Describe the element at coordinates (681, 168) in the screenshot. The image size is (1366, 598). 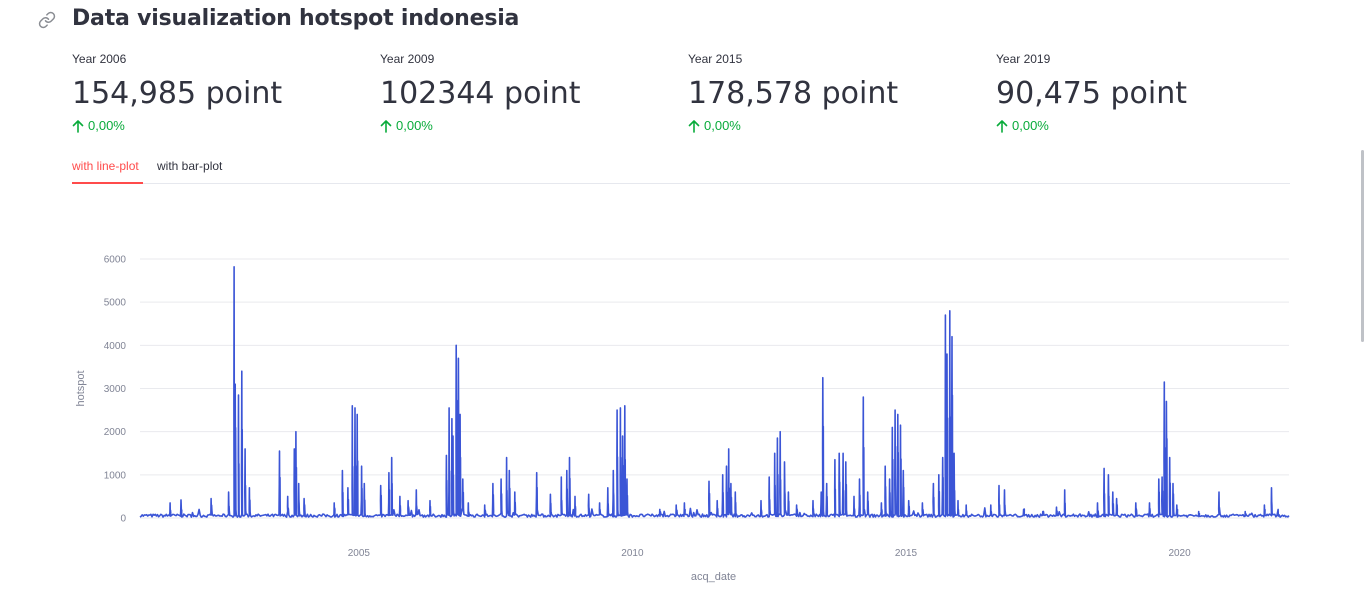
I see `chart-tabs: with line-plot with bar-plot` at that location.